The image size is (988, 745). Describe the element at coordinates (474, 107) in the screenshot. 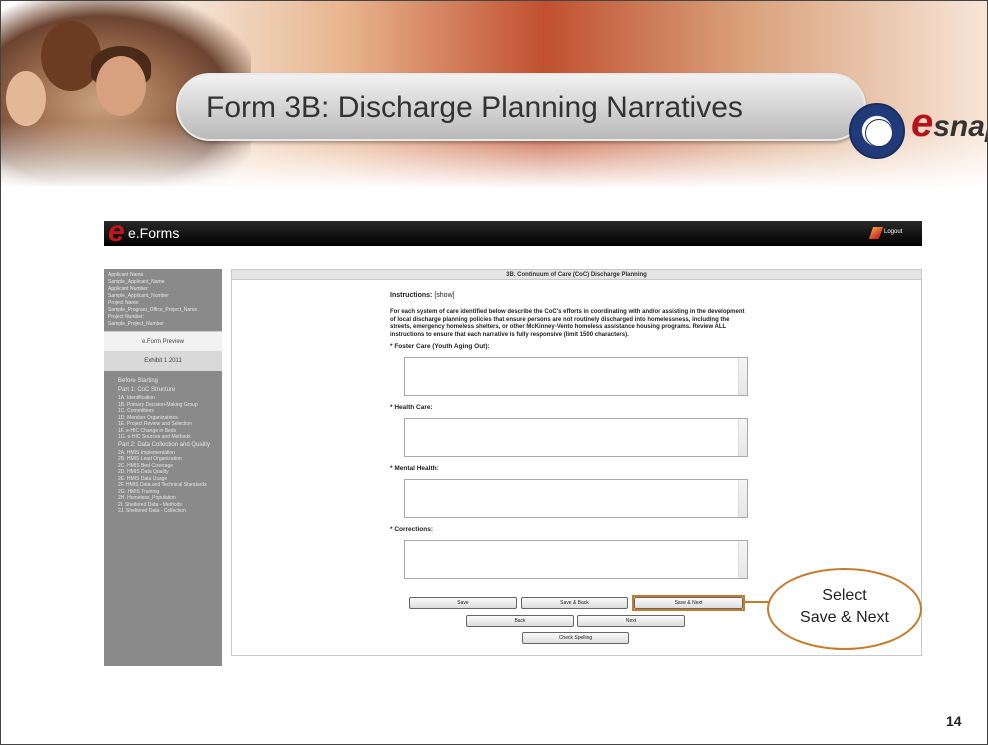

I see `slide-title: Form 3B: Discharge Planning Narratives` at that location.